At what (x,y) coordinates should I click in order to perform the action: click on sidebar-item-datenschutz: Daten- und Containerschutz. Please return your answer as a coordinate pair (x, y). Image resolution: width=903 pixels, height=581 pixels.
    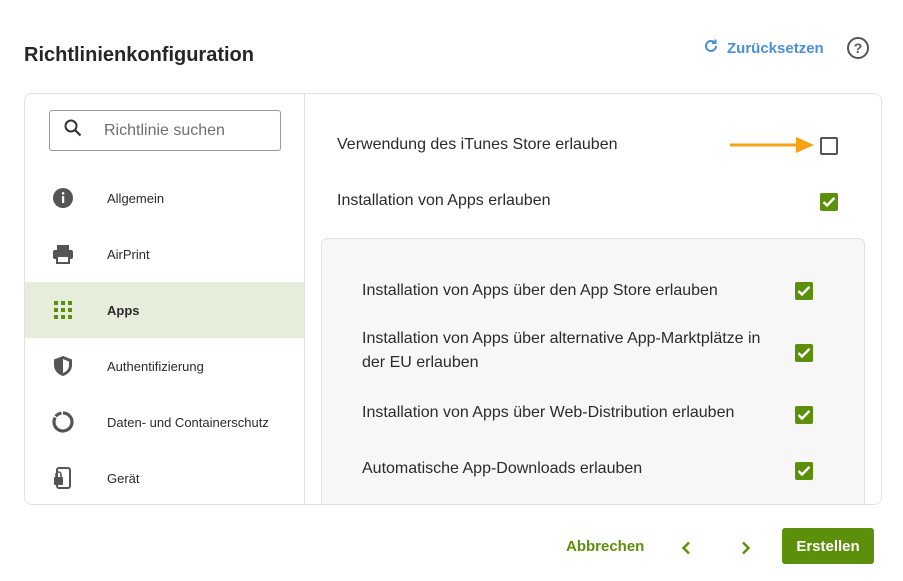
    Looking at the image, I should click on (164, 422).